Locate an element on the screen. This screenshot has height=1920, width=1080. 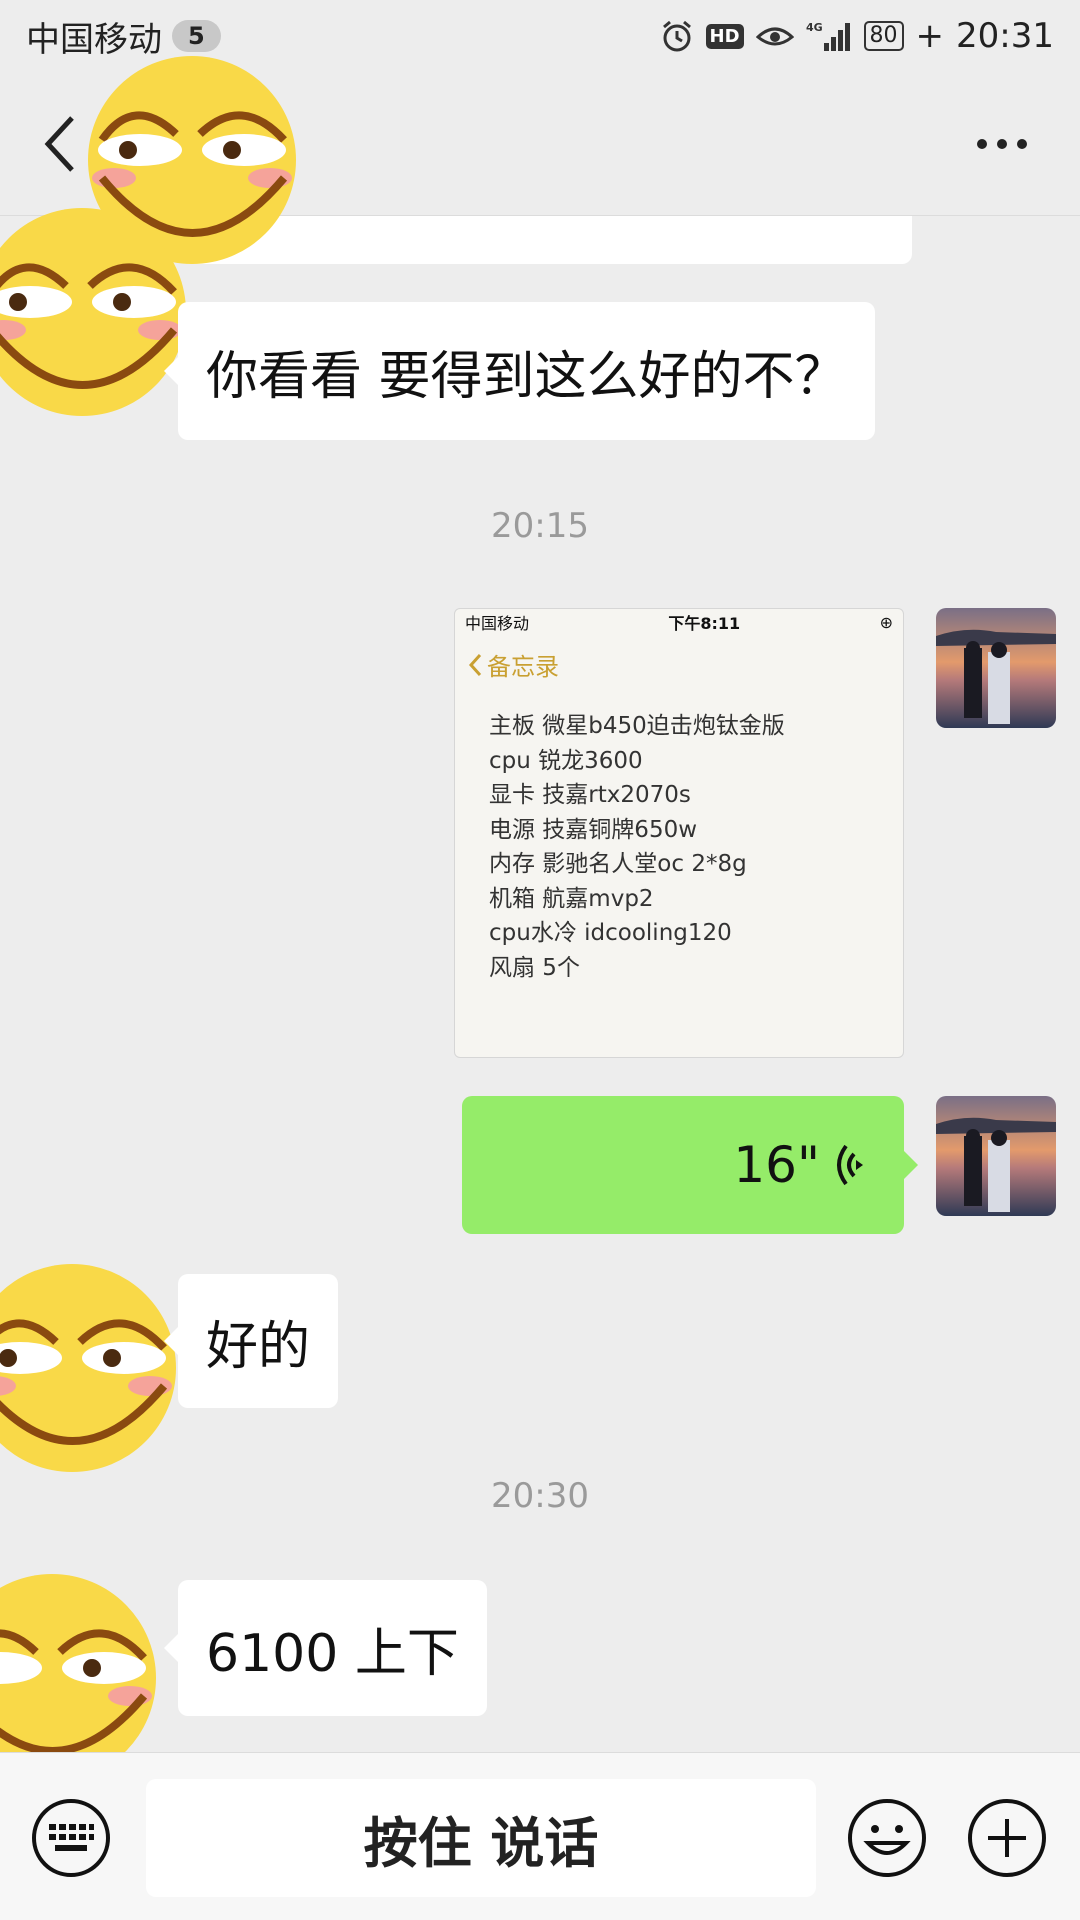
signal-icon: 4G is located at coordinates (829, 36).